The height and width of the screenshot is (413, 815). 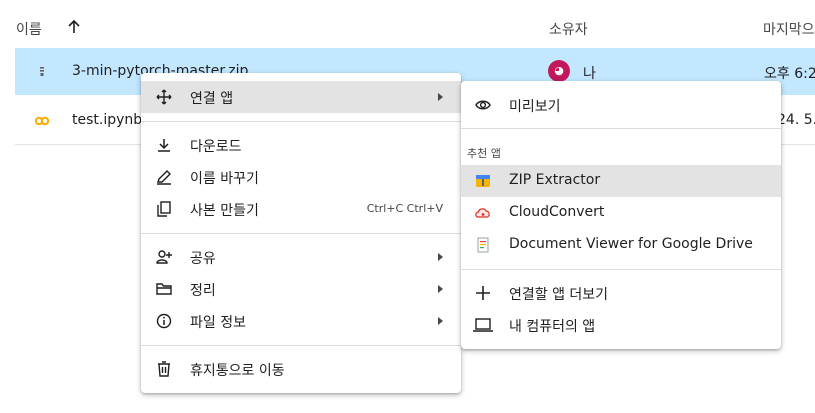 I want to click on menu-item-label: 미리보기, so click(x=535, y=107).